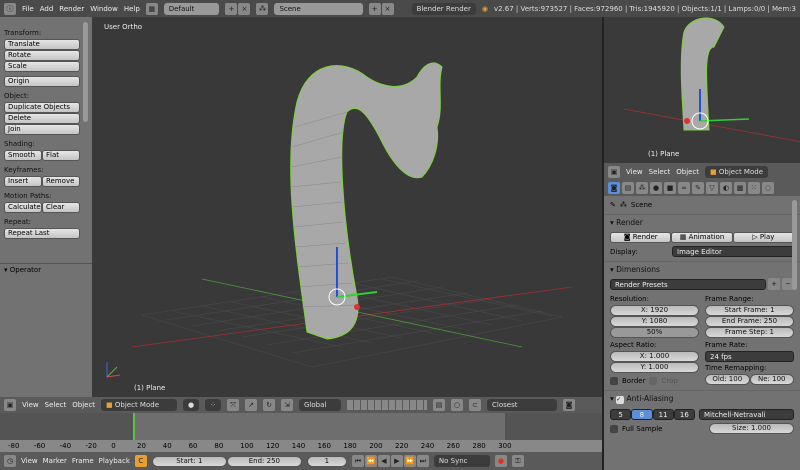 The image size is (800, 470). Describe the element at coordinates (439, 405) in the screenshot. I see `render-layers-icon: ▤` at that location.